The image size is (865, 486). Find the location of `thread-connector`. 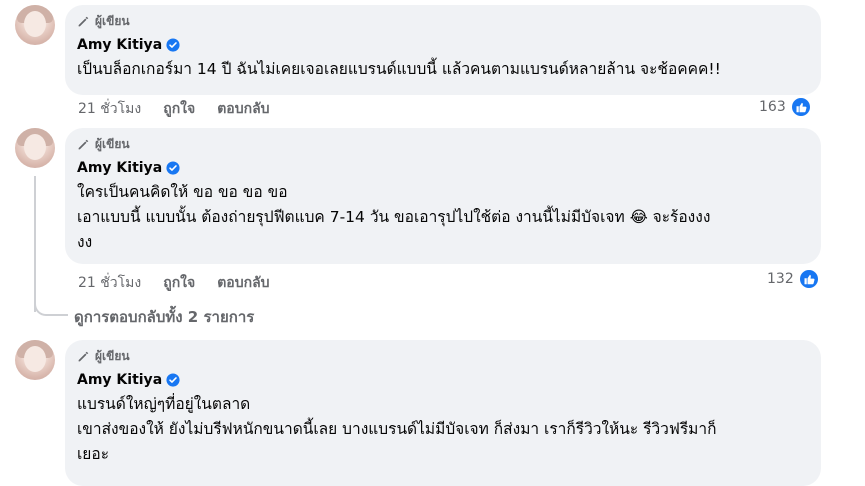

thread-connector is located at coordinates (51, 304).